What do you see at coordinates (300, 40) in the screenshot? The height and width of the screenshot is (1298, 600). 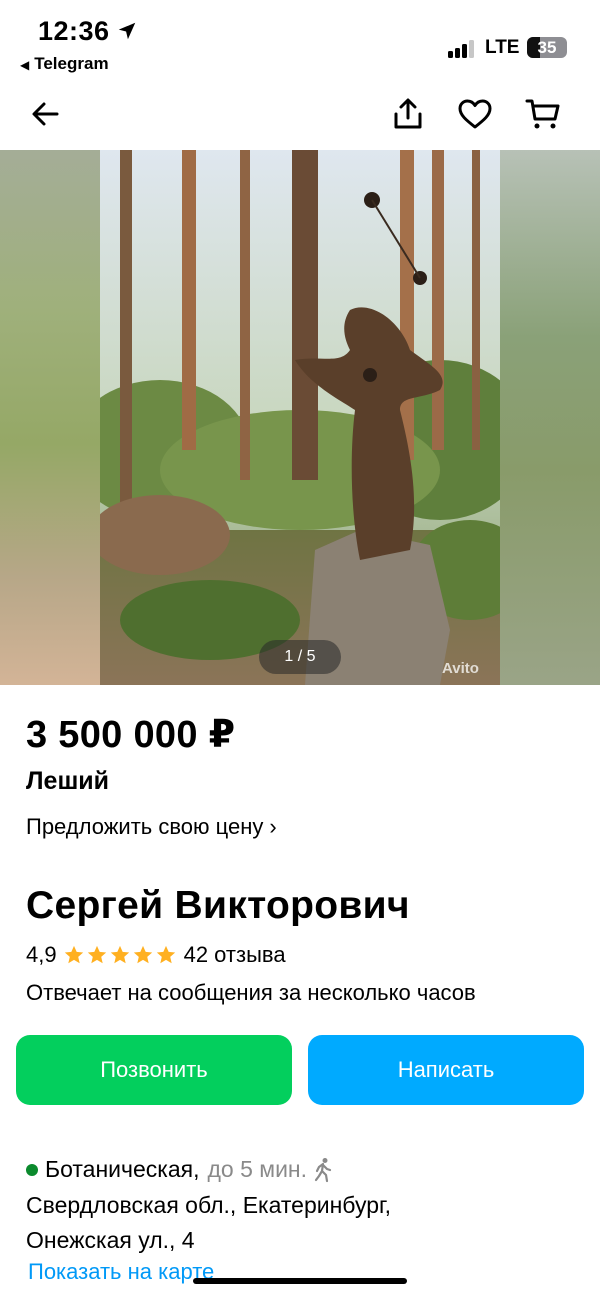 I see `status-bar: 12:36 ◀ Telegram LTE 35` at bounding box center [300, 40].